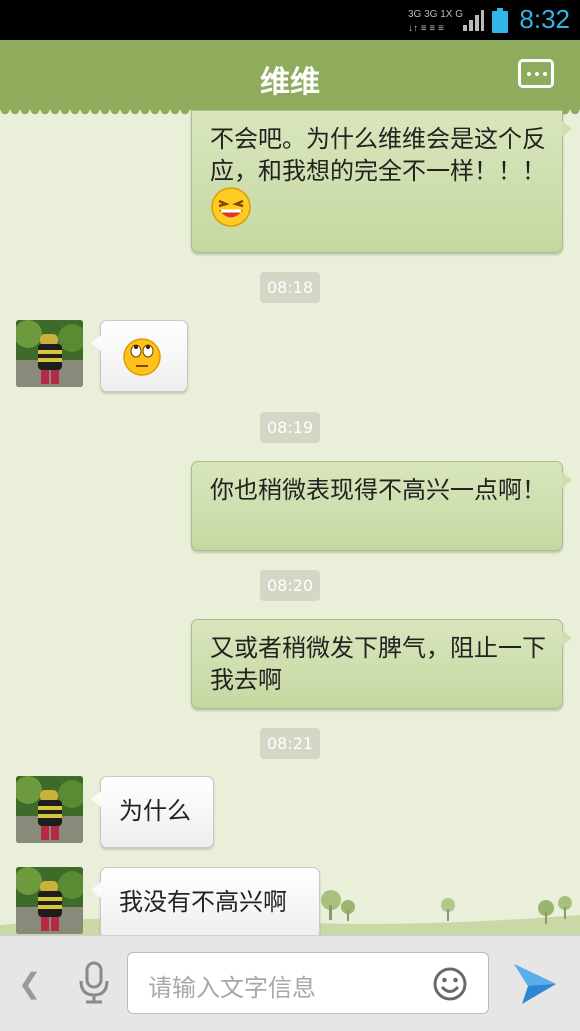 This screenshot has height=1031, width=580. What do you see at coordinates (29, 983) in the screenshot?
I see `chevron-left-icon: ❮` at bounding box center [29, 983].